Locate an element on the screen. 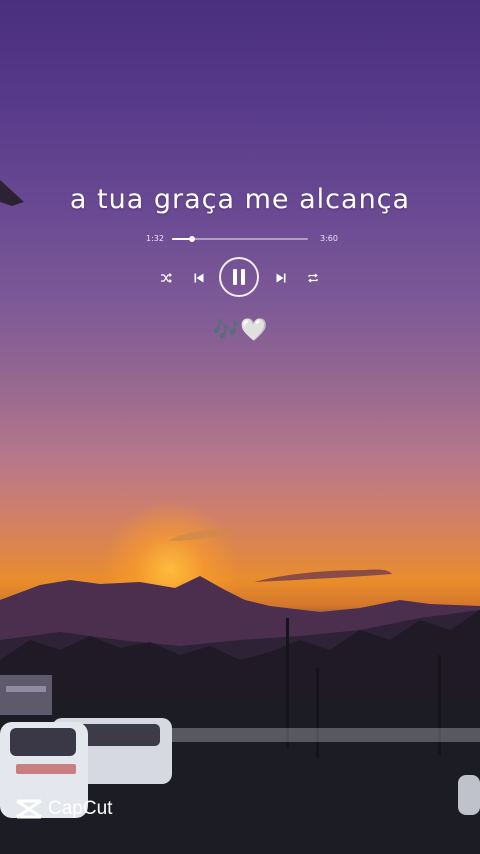  skip-next-icon is located at coordinates (281, 278).